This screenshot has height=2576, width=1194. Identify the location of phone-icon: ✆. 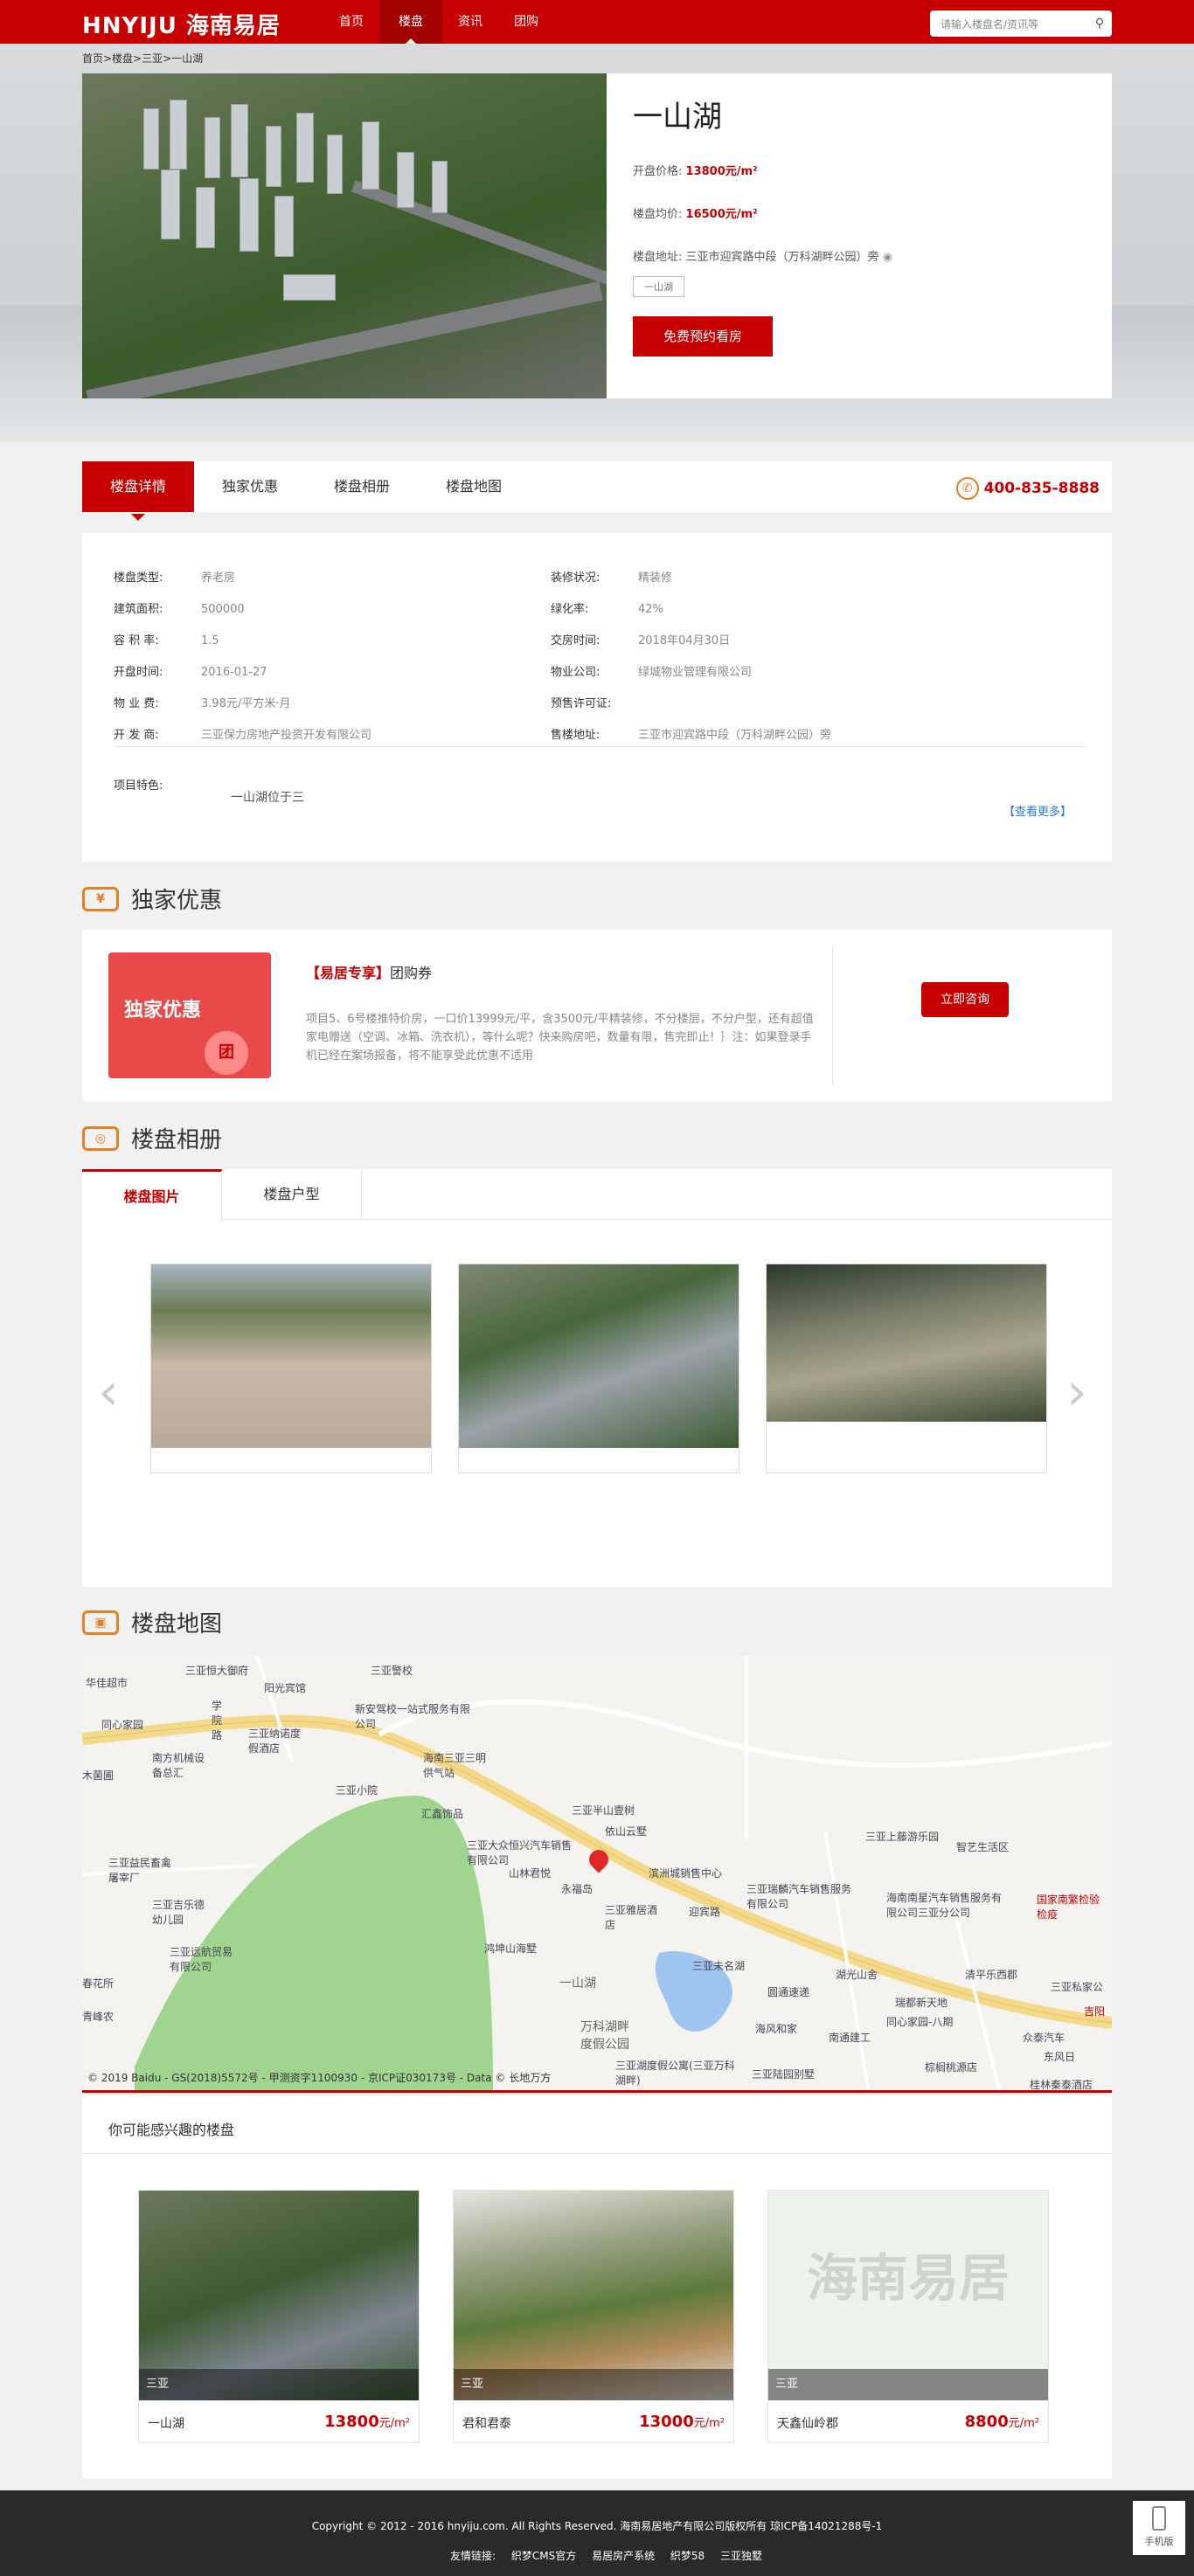
(967, 488).